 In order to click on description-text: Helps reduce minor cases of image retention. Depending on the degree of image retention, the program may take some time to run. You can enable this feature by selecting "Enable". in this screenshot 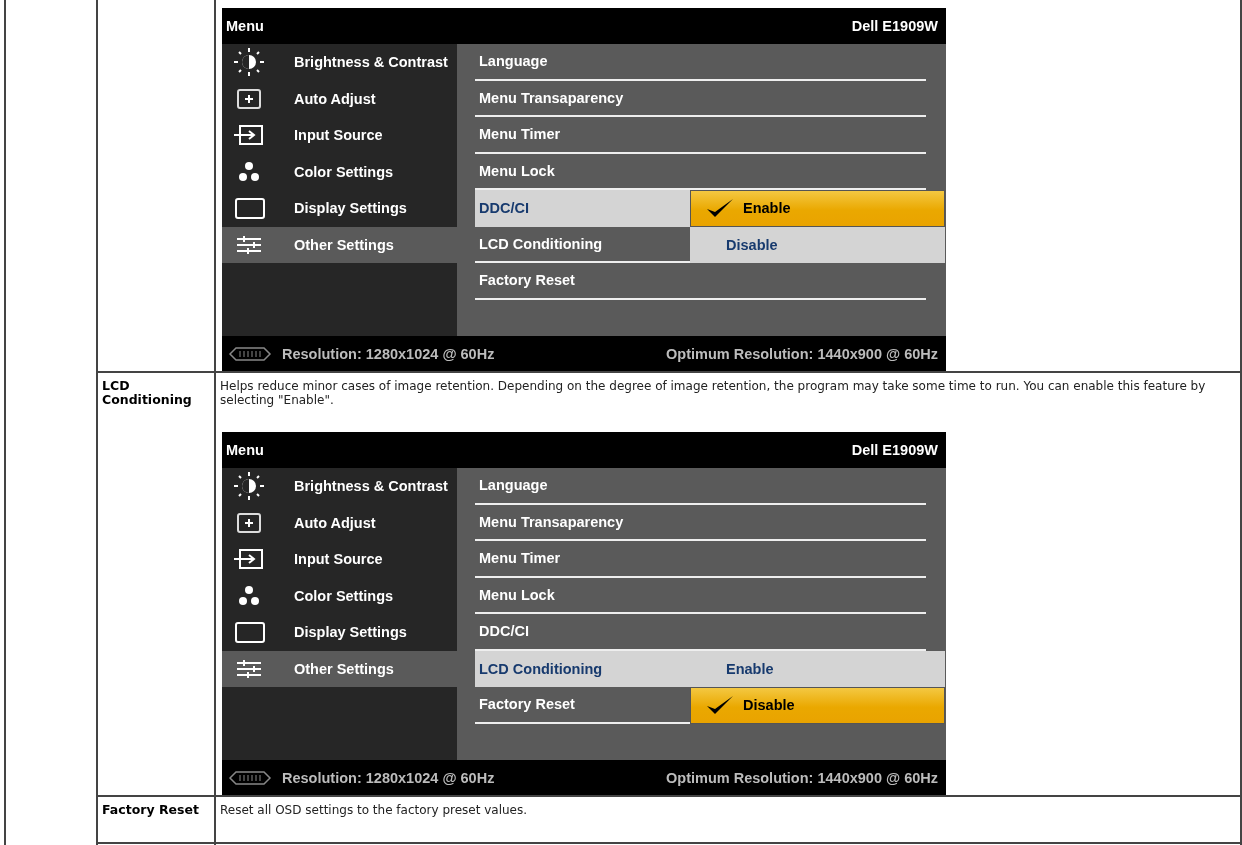, I will do `click(713, 393)`.